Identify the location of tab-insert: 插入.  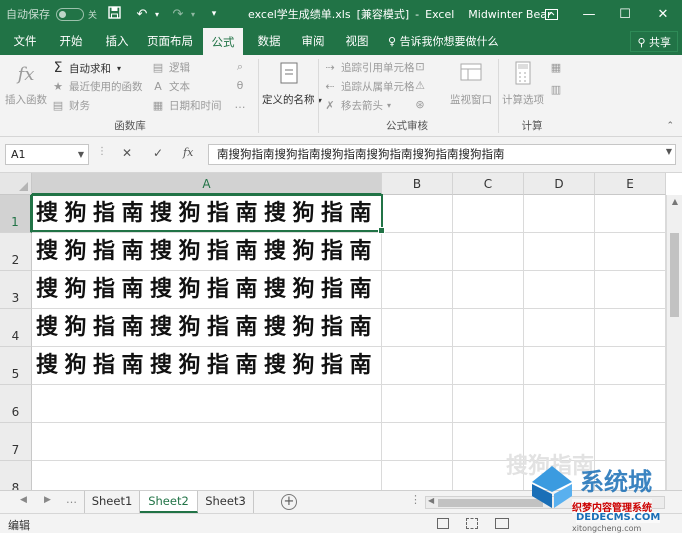
(117, 41).